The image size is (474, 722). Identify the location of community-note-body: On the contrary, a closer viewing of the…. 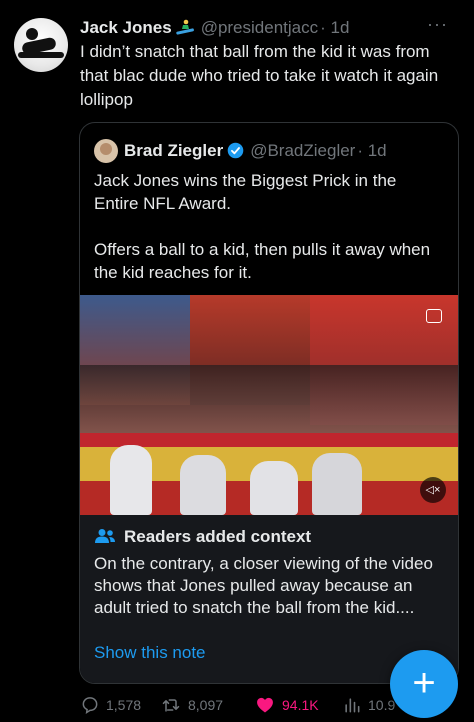
(263, 585).